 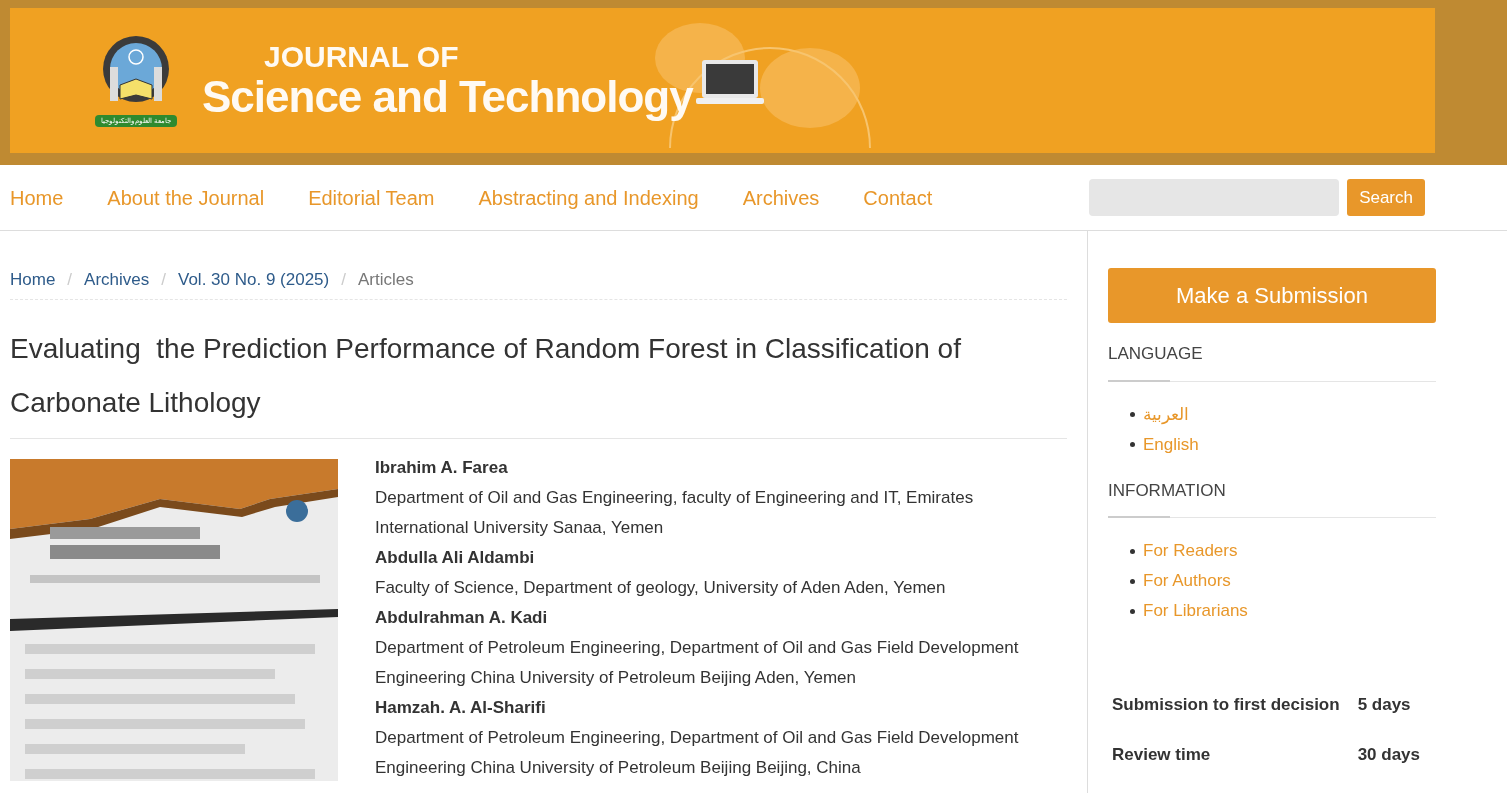 What do you see at coordinates (661, 587) in the screenshot?
I see `author-affiliation: Faculty of Science, Department of geology, University of Aden Aden, Yemen` at bounding box center [661, 587].